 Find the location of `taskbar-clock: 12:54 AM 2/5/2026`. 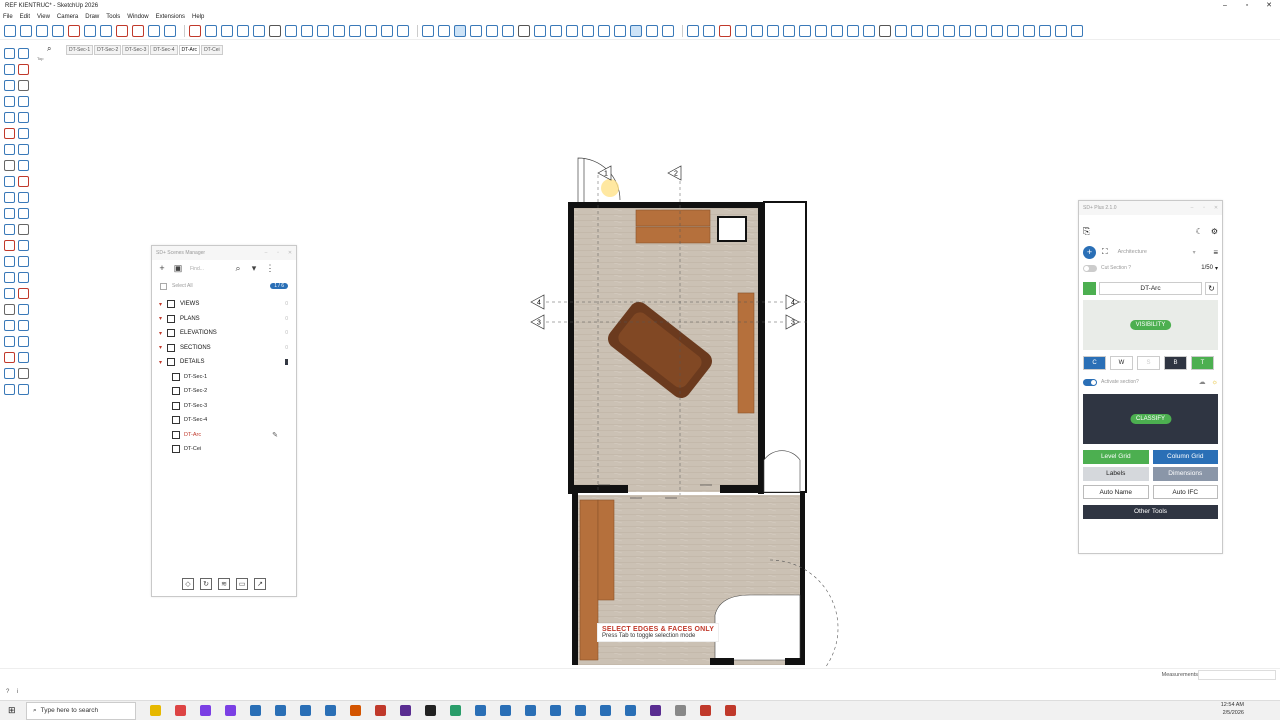

taskbar-clock: 12:54 AM 2/5/2026 is located at coordinates (1232, 709).